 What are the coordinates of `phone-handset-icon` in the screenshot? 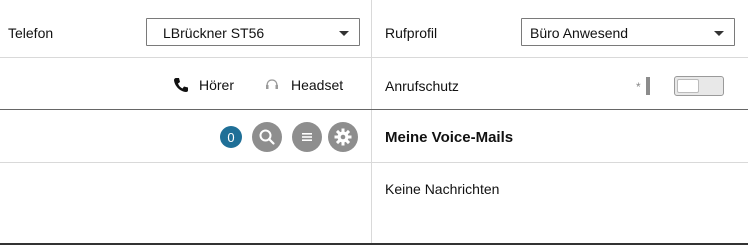 It's located at (181, 85).